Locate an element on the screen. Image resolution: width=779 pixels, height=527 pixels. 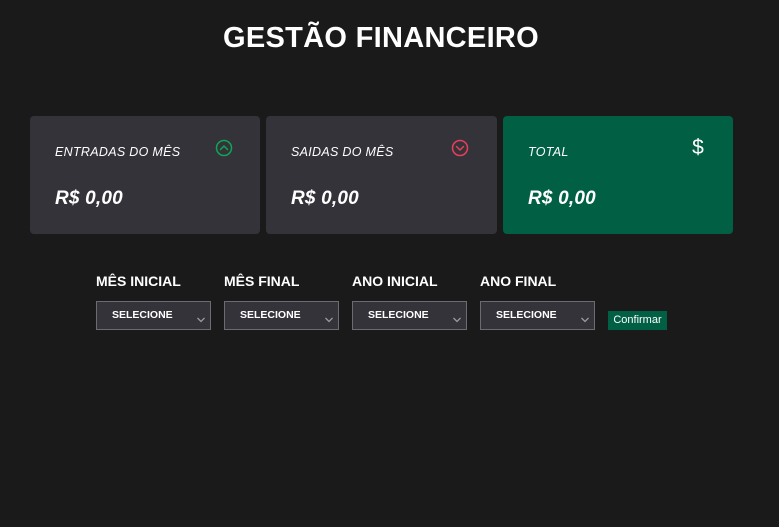
total-card-label: TOTAL is located at coordinates (548, 152).